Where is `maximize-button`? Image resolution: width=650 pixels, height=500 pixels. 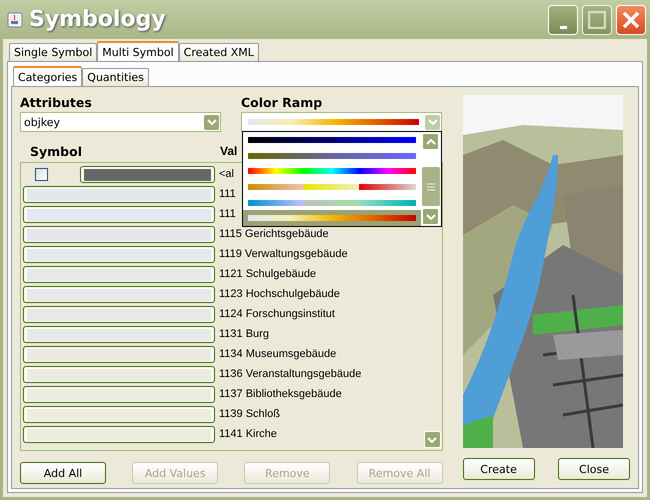
maximize-button is located at coordinates (597, 19).